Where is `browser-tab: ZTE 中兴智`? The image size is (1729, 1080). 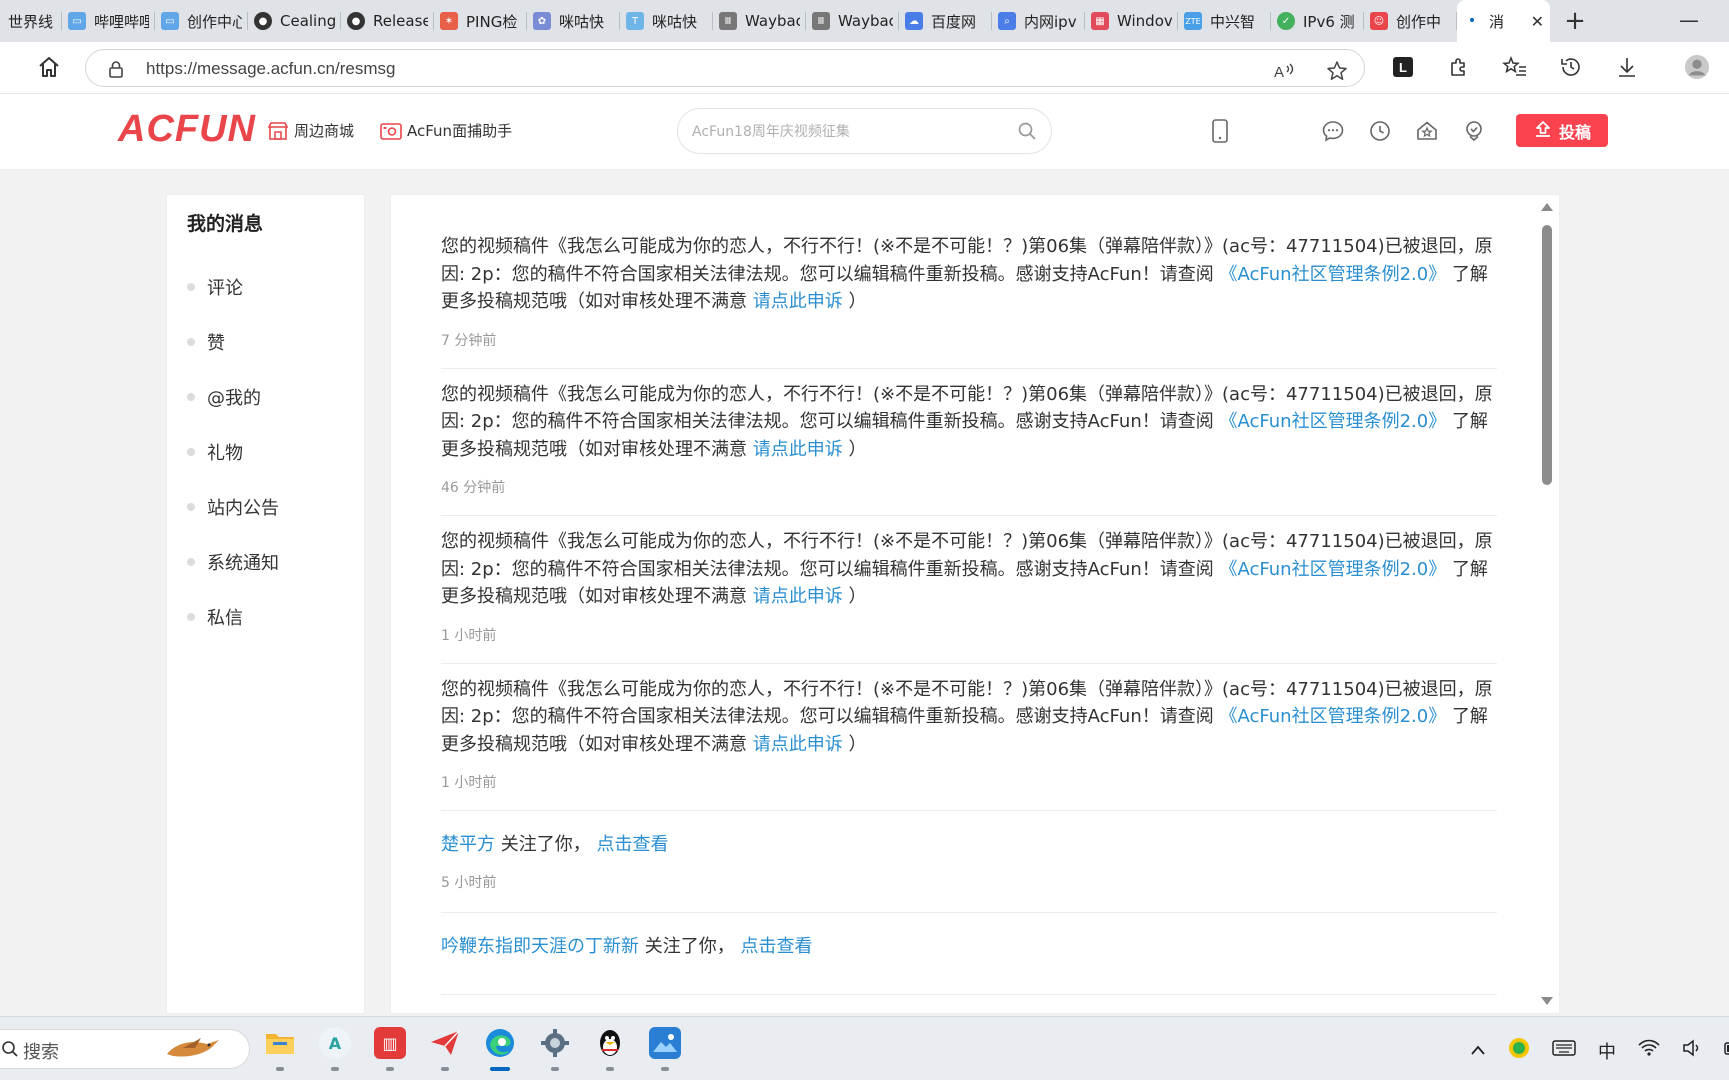 browser-tab: ZTE 中兴智 is located at coordinates (1224, 21).